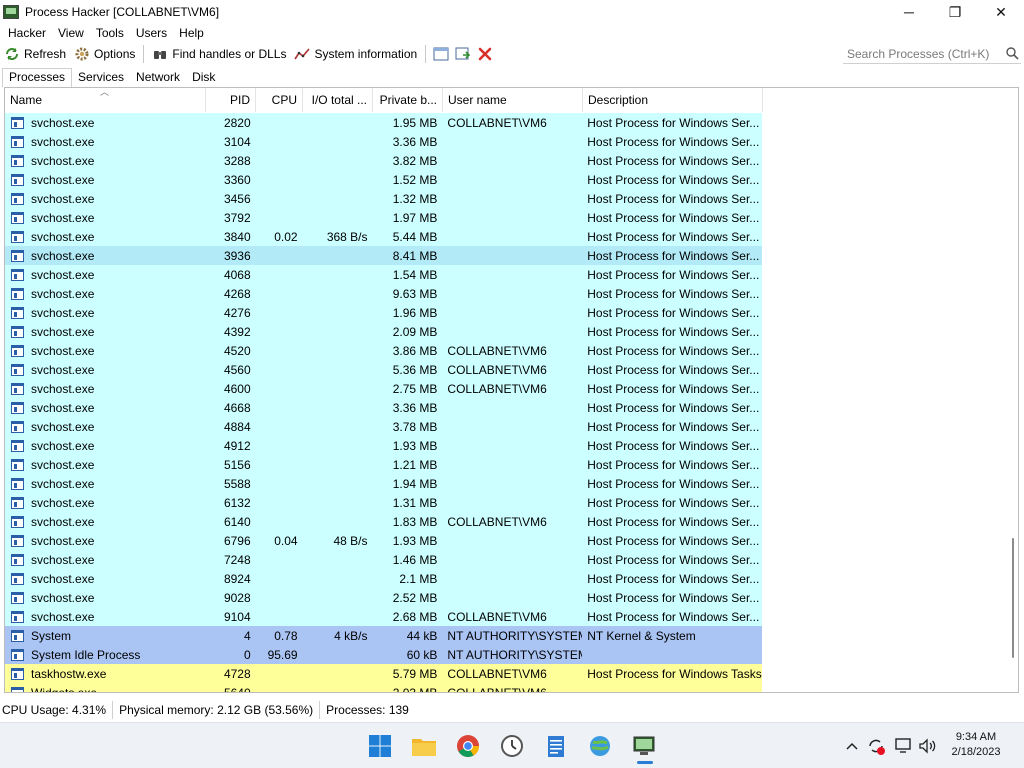 This screenshot has width=1024, height=768. What do you see at coordinates (928, 746) in the screenshot?
I see `speaker-icon` at bounding box center [928, 746].